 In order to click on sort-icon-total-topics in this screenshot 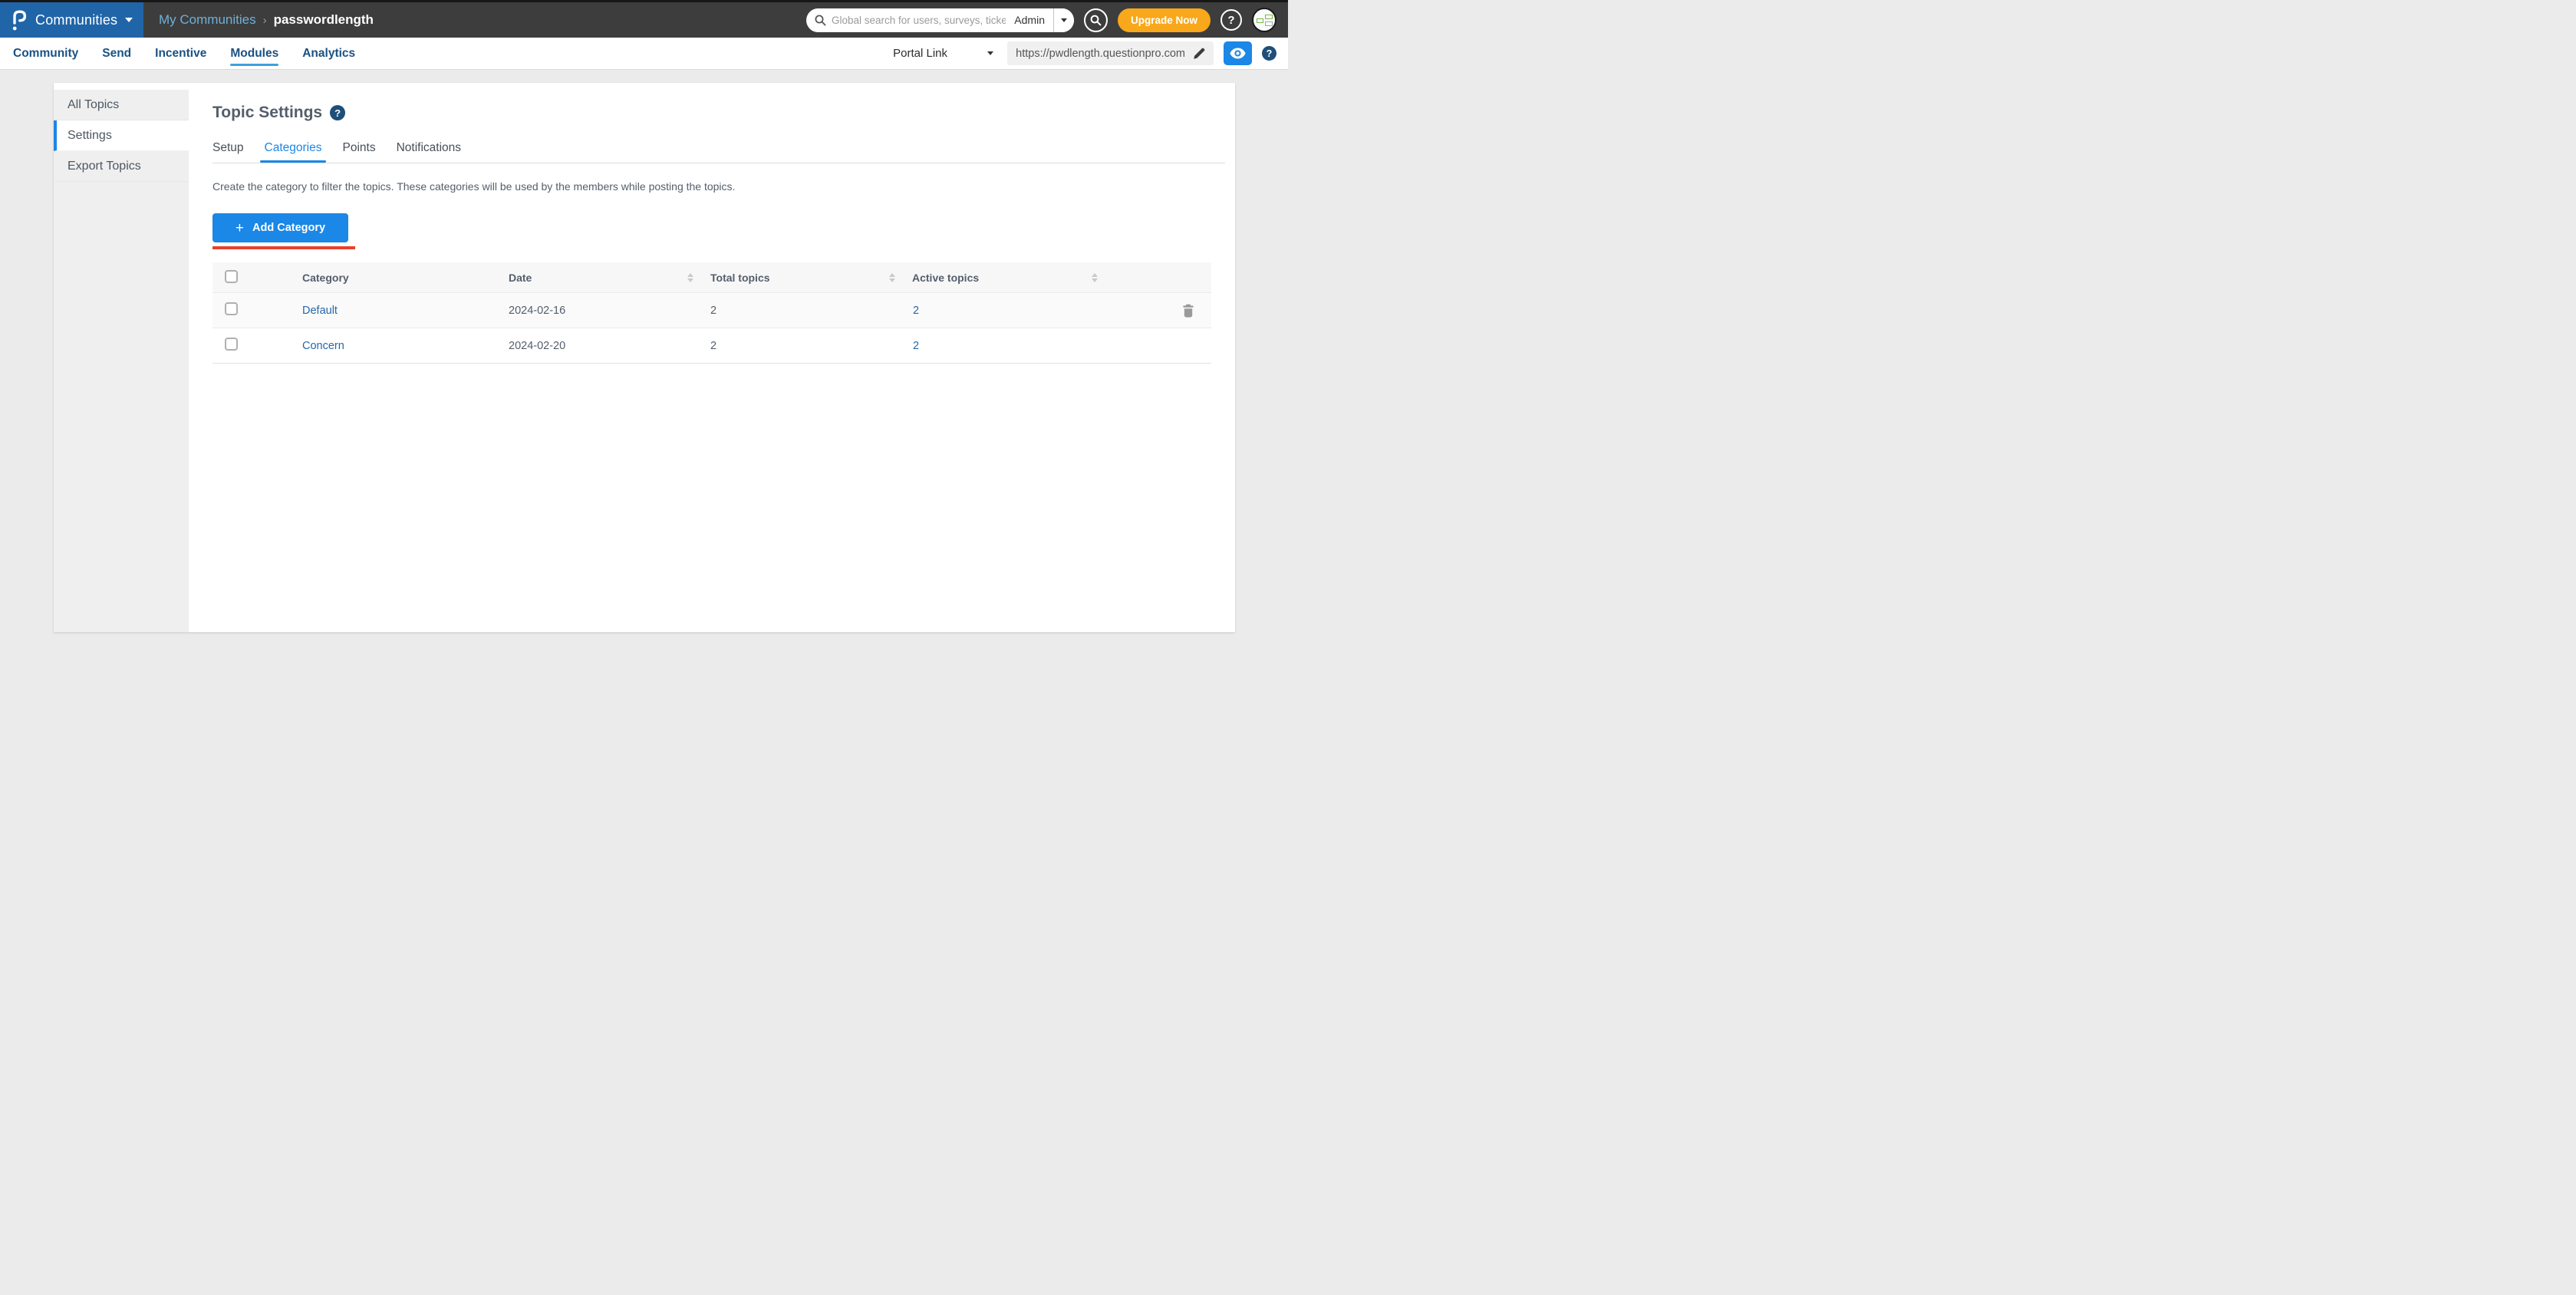, I will do `click(892, 277)`.